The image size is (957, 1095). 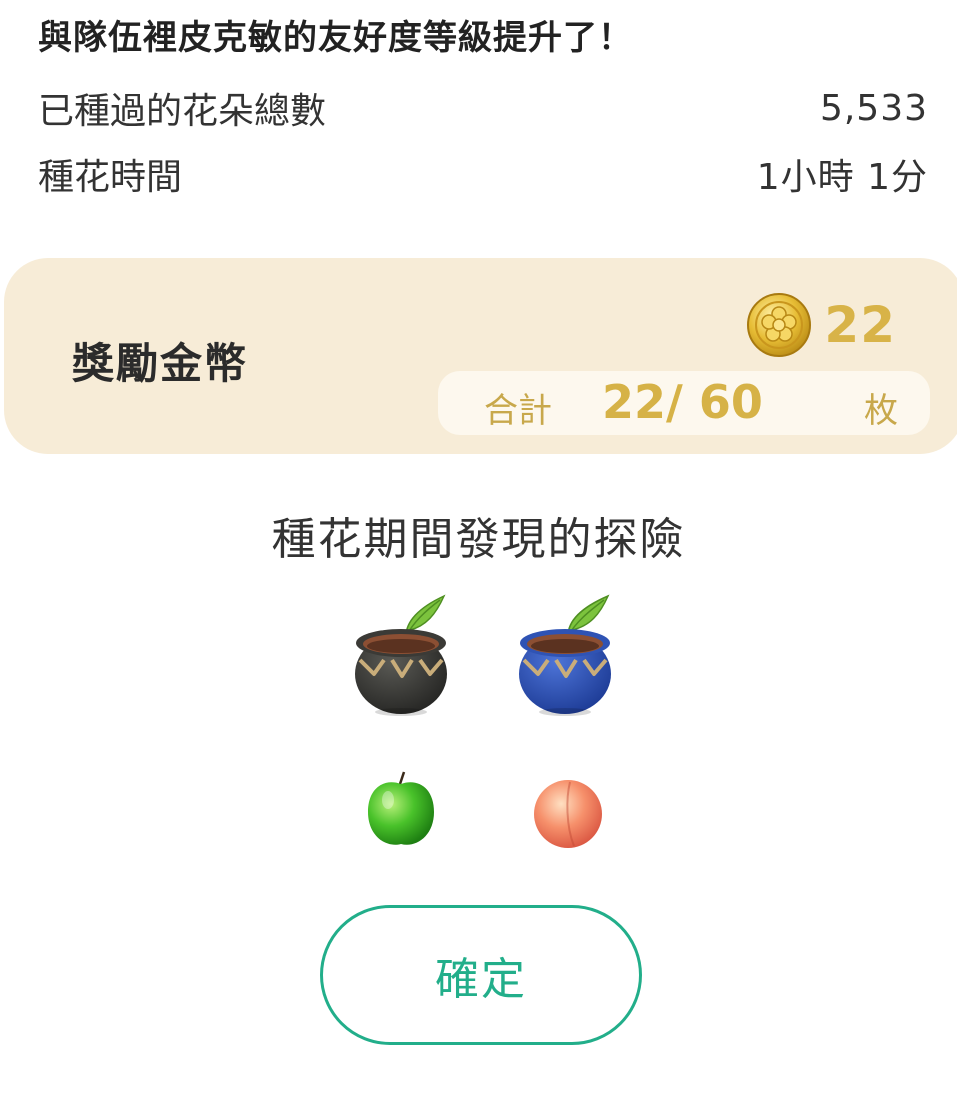 What do you see at coordinates (401, 655) in the screenshot?
I see `black-planter-pot-icon` at bounding box center [401, 655].